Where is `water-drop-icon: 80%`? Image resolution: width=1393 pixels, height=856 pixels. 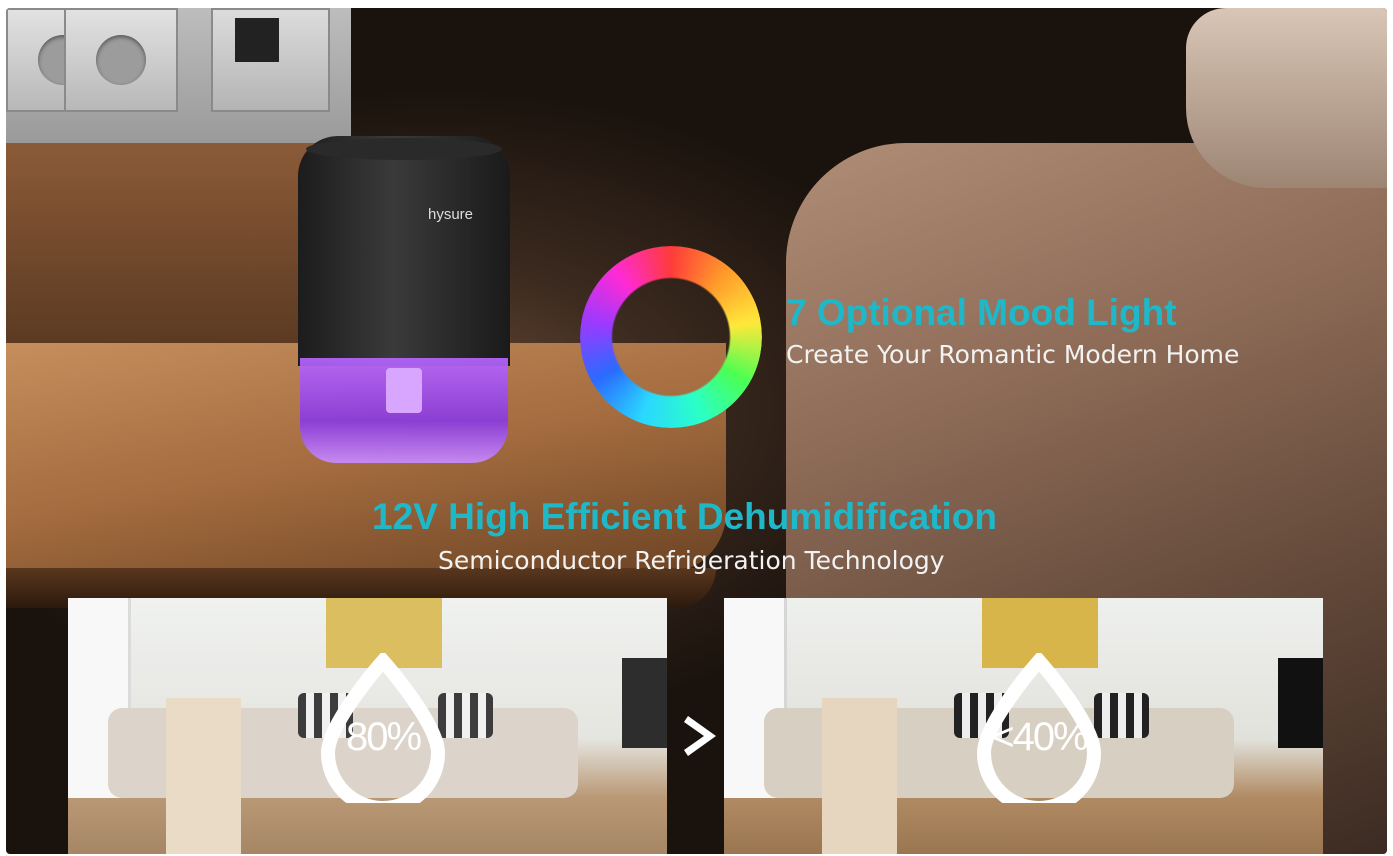 water-drop-icon: 80% is located at coordinates (383, 732).